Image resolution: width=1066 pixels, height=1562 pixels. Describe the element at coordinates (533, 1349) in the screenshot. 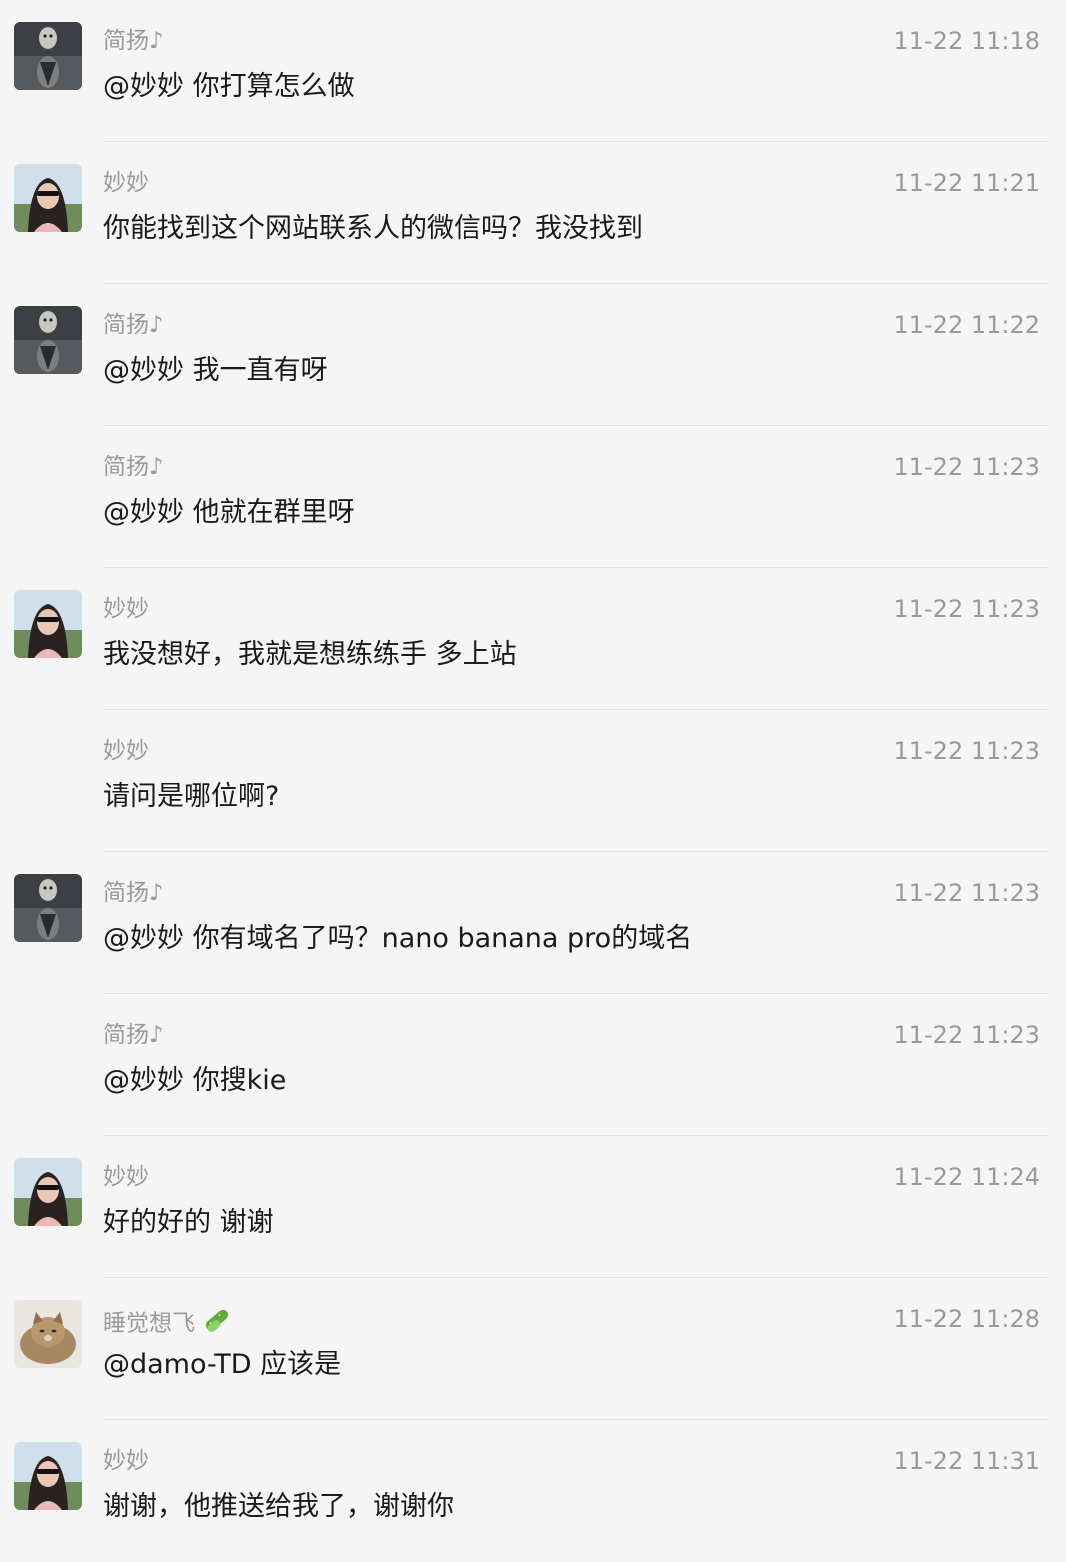

I see `message-item: 睡觉想飞 11-22 11:28 @damo-TD 应该是` at that location.